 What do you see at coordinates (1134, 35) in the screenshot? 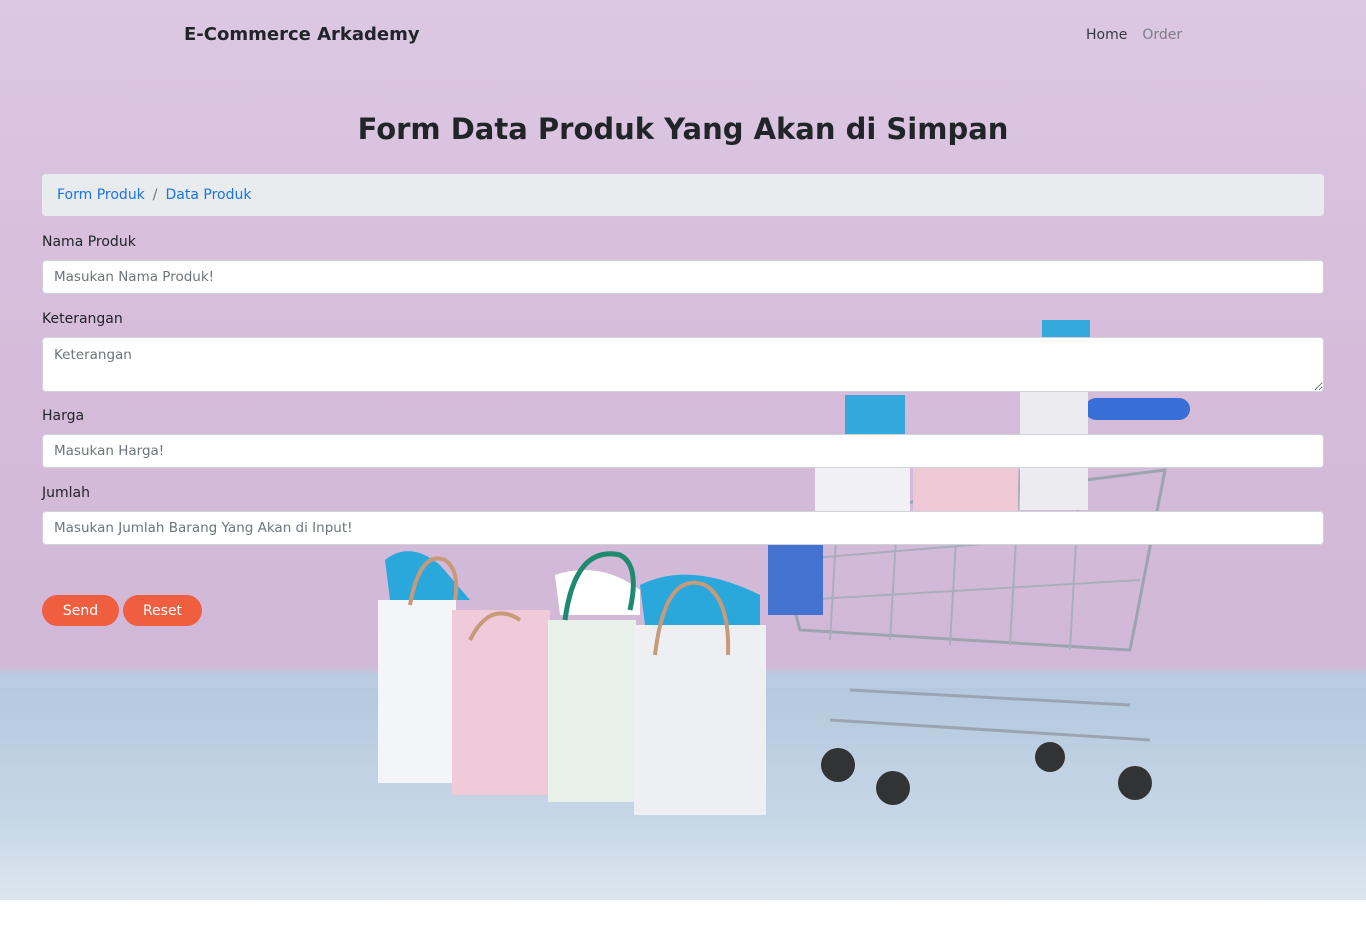
I see `nav-links: Home Order` at bounding box center [1134, 35].